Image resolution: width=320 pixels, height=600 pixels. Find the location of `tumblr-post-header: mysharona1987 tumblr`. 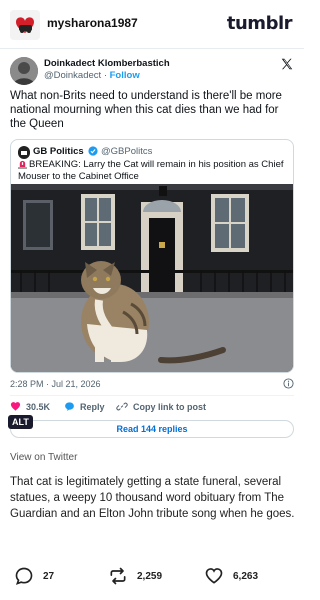

tumblr-post-header: mysharona1987 tumblr is located at coordinates (152, 24).